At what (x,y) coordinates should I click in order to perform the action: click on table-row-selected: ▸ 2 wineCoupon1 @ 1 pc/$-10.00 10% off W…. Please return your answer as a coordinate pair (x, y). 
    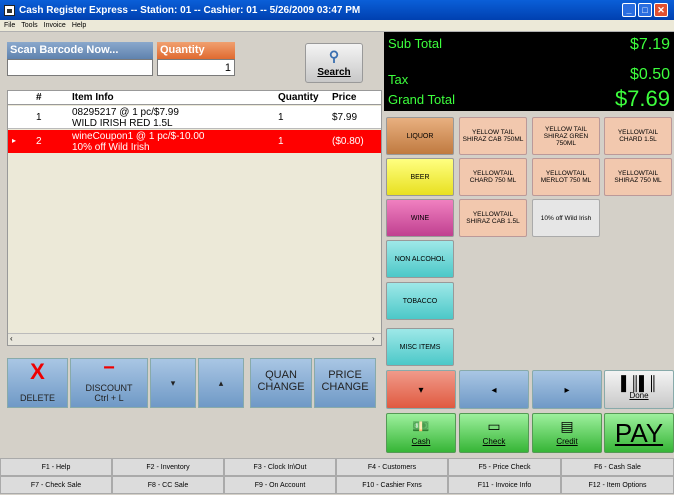
    Looking at the image, I should click on (194, 141).